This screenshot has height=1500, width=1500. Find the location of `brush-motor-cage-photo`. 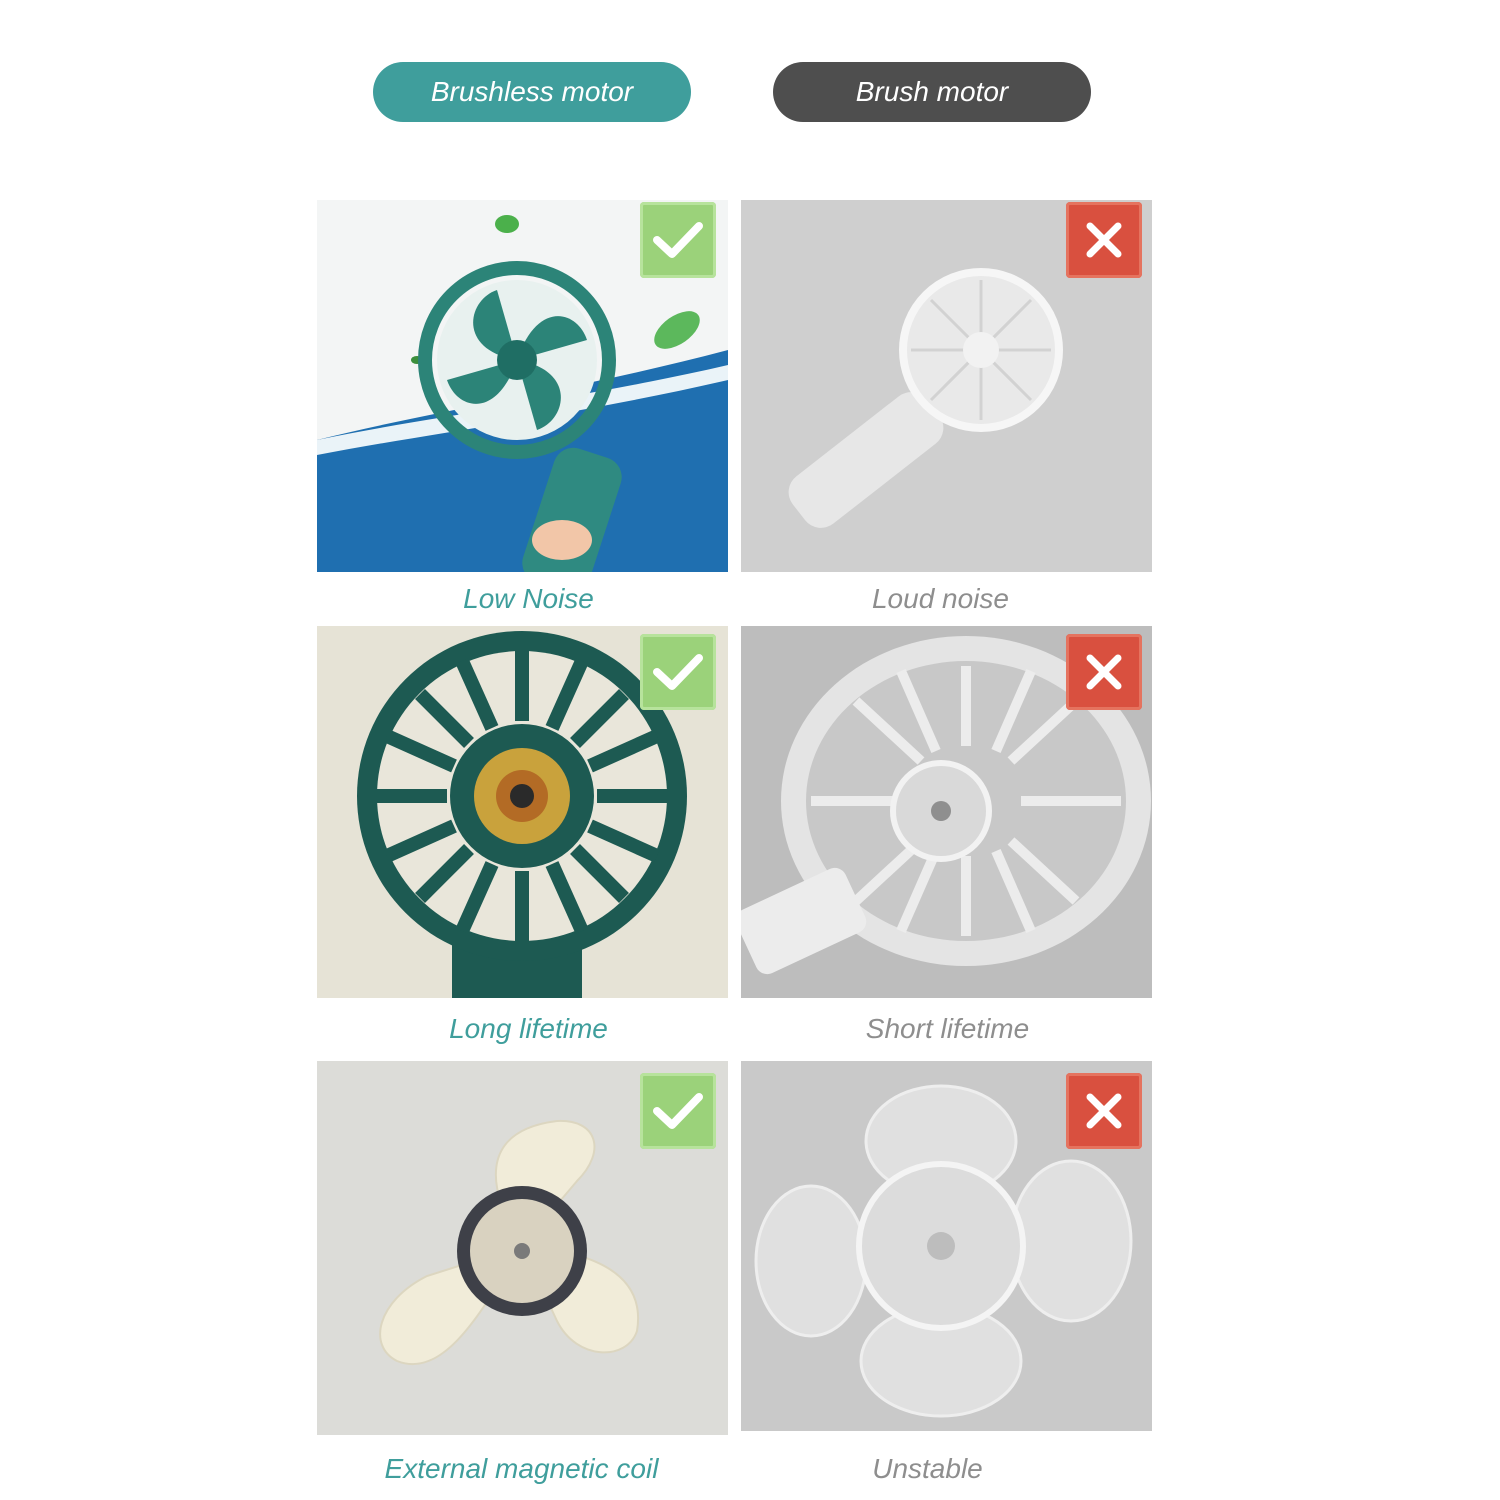

brush-motor-cage-photo is located at coordinates (946, 812).